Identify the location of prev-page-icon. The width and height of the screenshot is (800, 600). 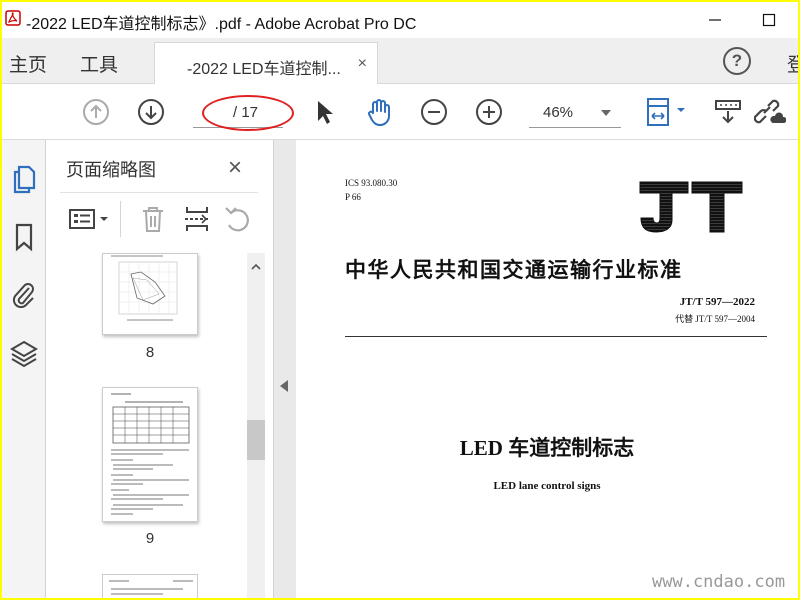
(96, 112).